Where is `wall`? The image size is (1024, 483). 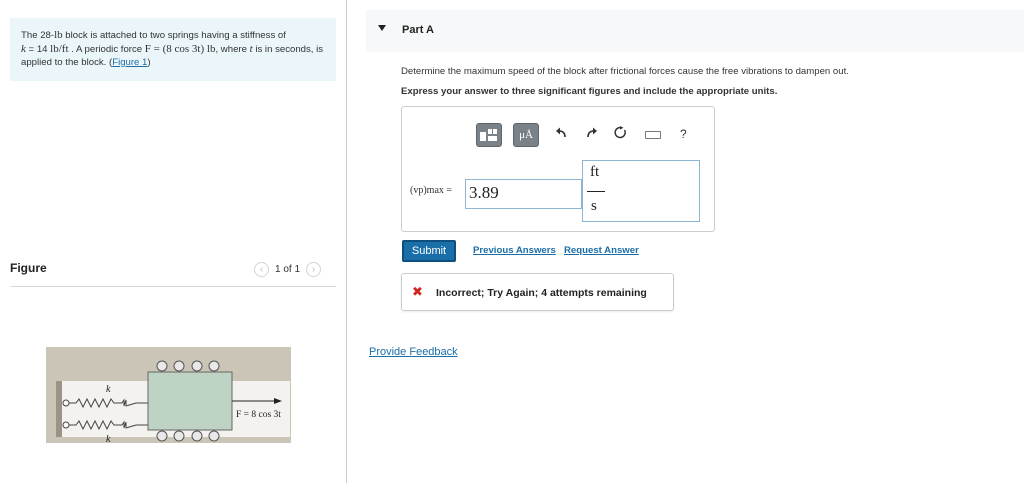 wall is located at coordinates (59, 409).